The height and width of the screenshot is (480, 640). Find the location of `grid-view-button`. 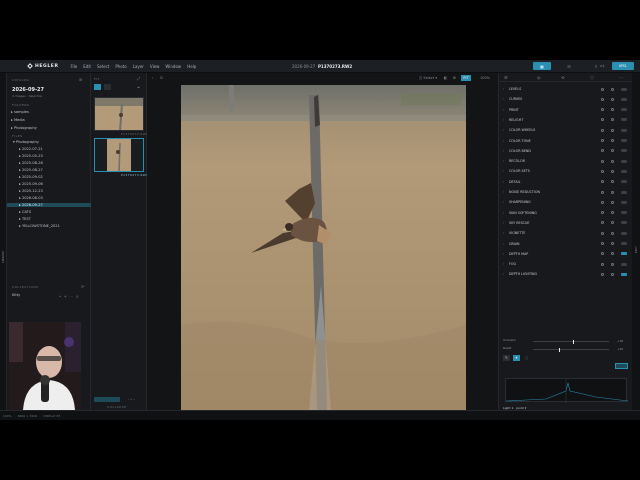

grid-view-button is located at coordinates (97, 87).